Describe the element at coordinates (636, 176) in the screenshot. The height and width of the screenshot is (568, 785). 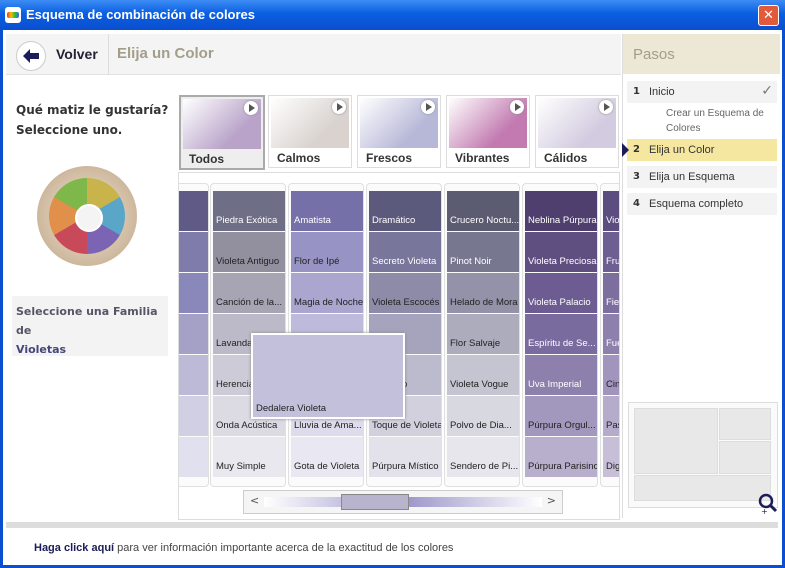
I see `step-number: 3` at that location.